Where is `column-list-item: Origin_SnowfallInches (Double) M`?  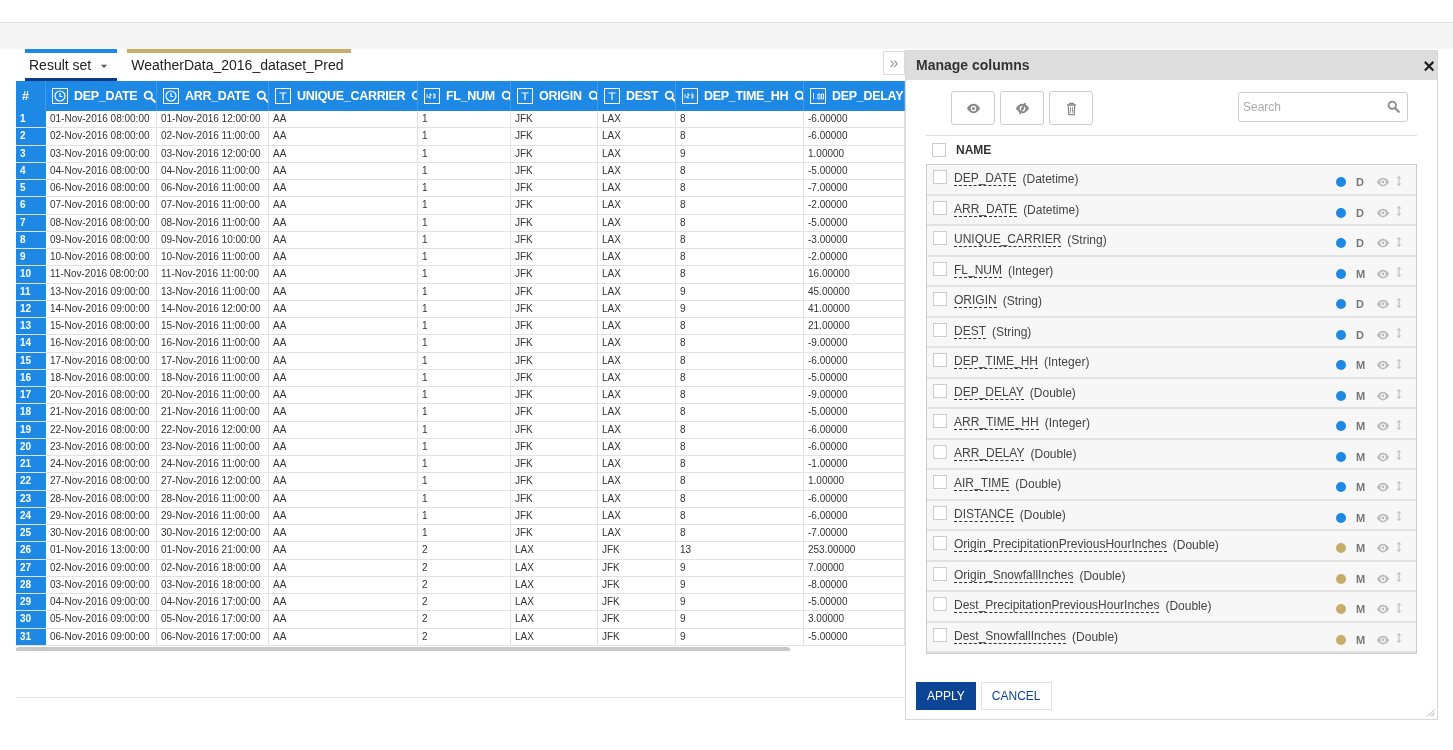 column-list-item: Origin_SnowfallInches (Double) M is located at coordinates (1171, 576).